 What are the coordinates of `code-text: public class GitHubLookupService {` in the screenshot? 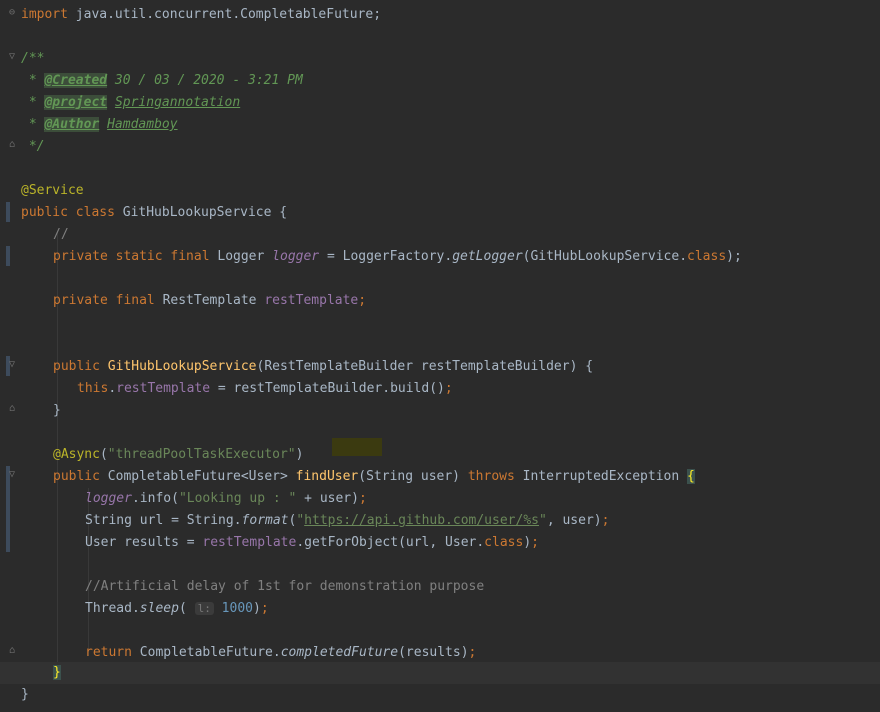 It's located at (154, 213).